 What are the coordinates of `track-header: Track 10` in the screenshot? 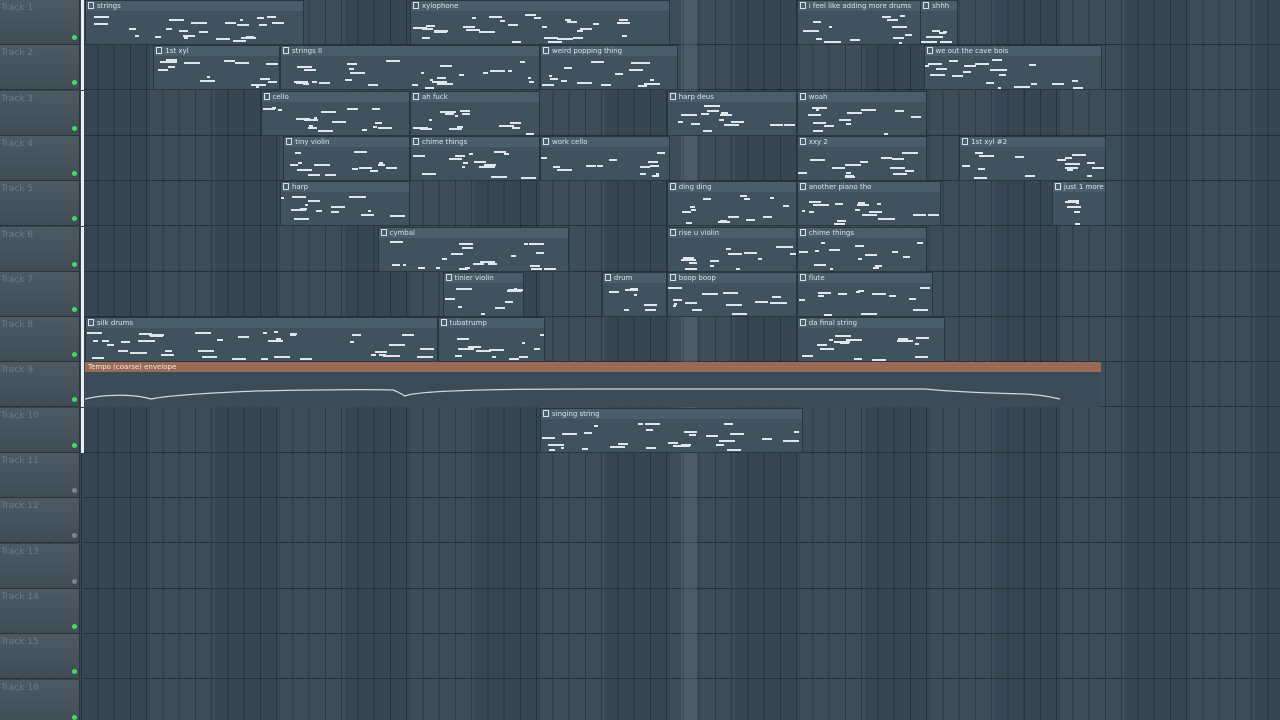 It's located at (40, 430).